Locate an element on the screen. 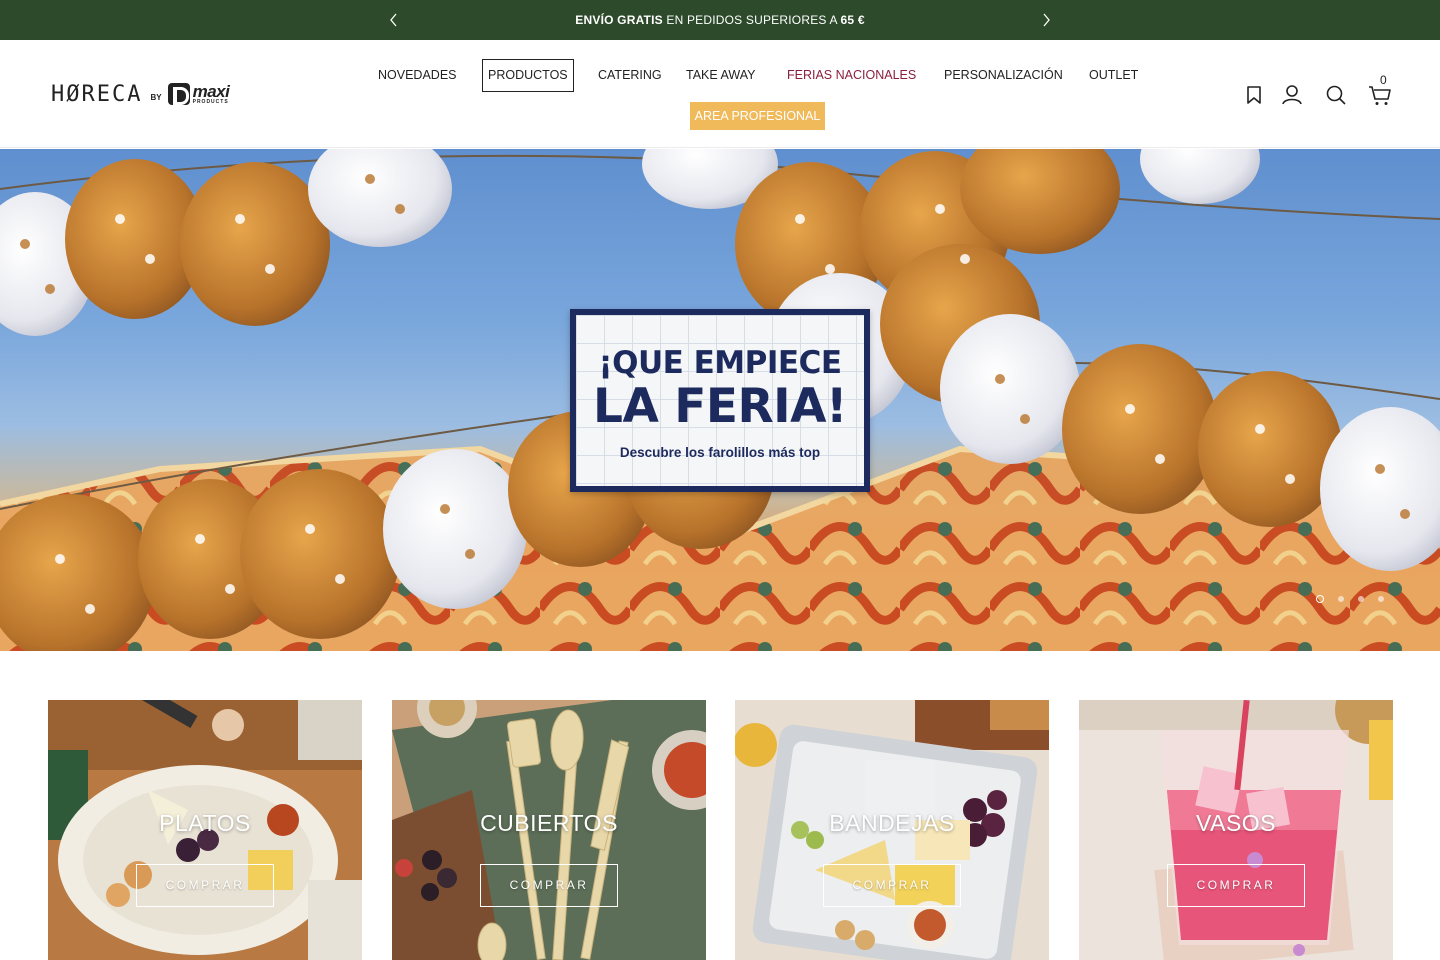 The image size is (1440, 960). hero-subtitle: Descubre los farolillos más top is located at coordinates (720, 452).